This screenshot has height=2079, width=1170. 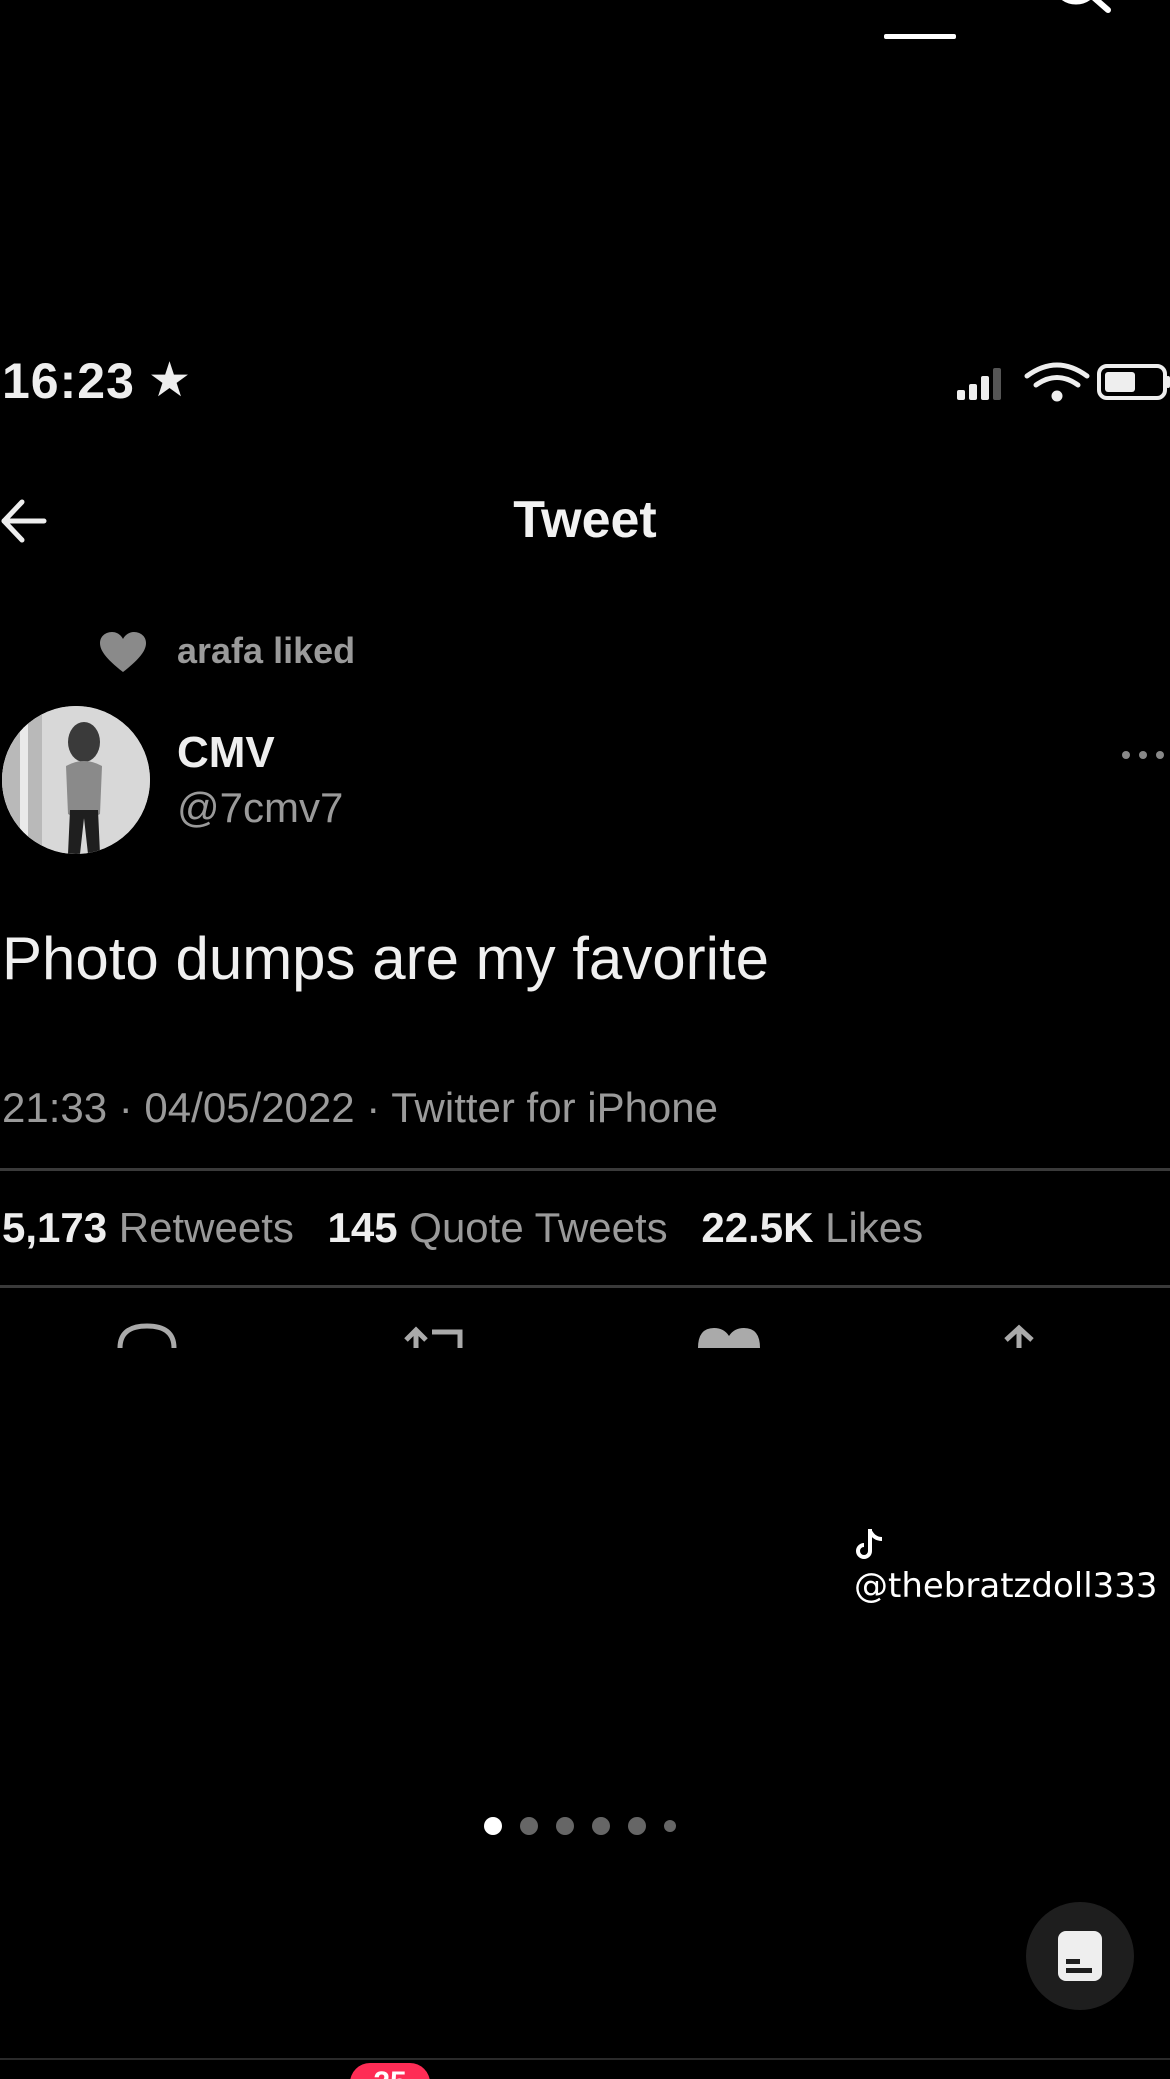 I want to click on captions-icon, so click(x=1080, y=1956).